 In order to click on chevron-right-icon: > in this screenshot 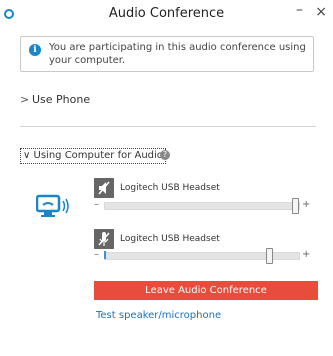, I will do `click(25, 99)`.